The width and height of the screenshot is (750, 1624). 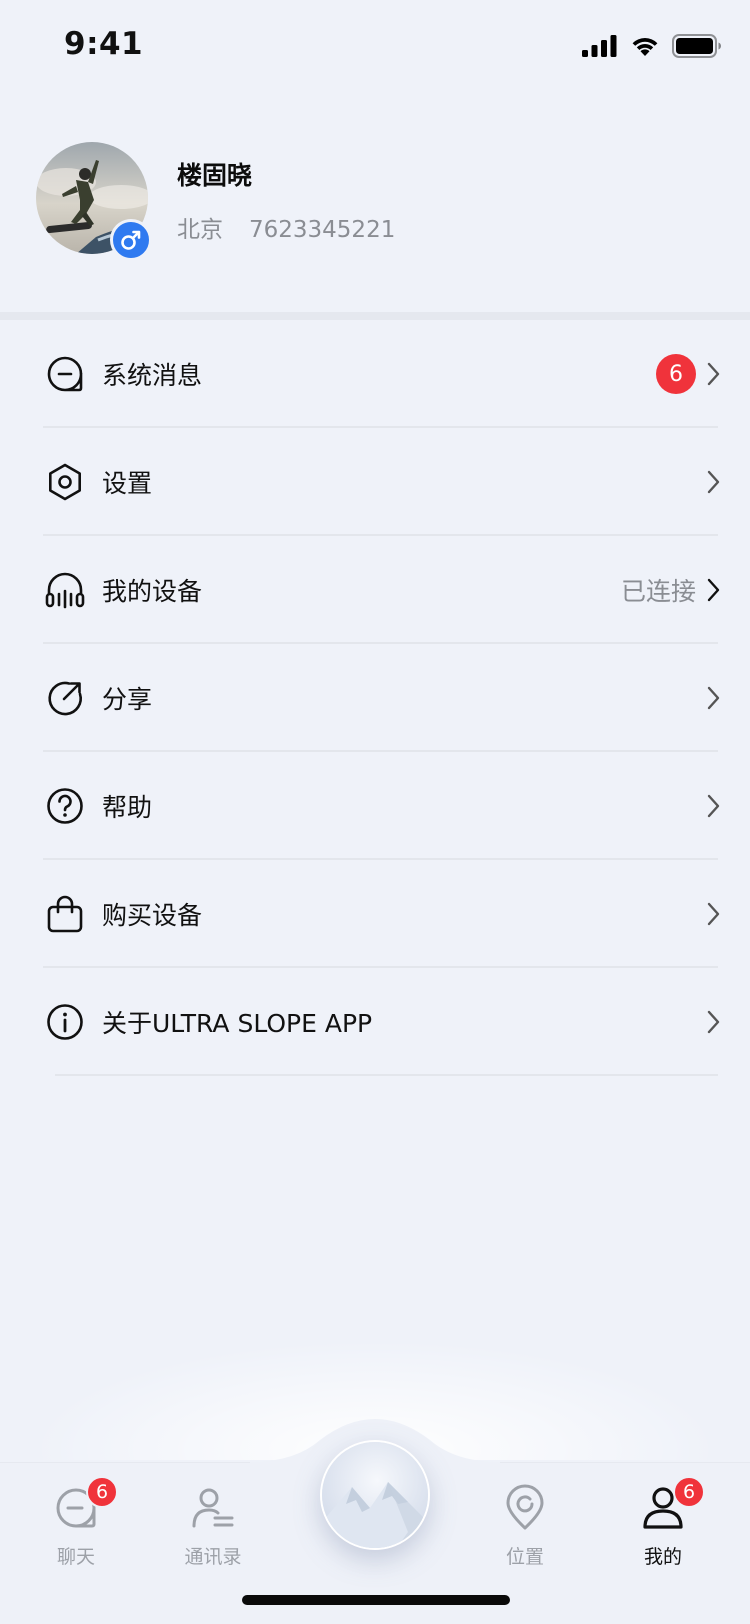 I want to click on tab-location: 位置, so click(x=525, y=1526).